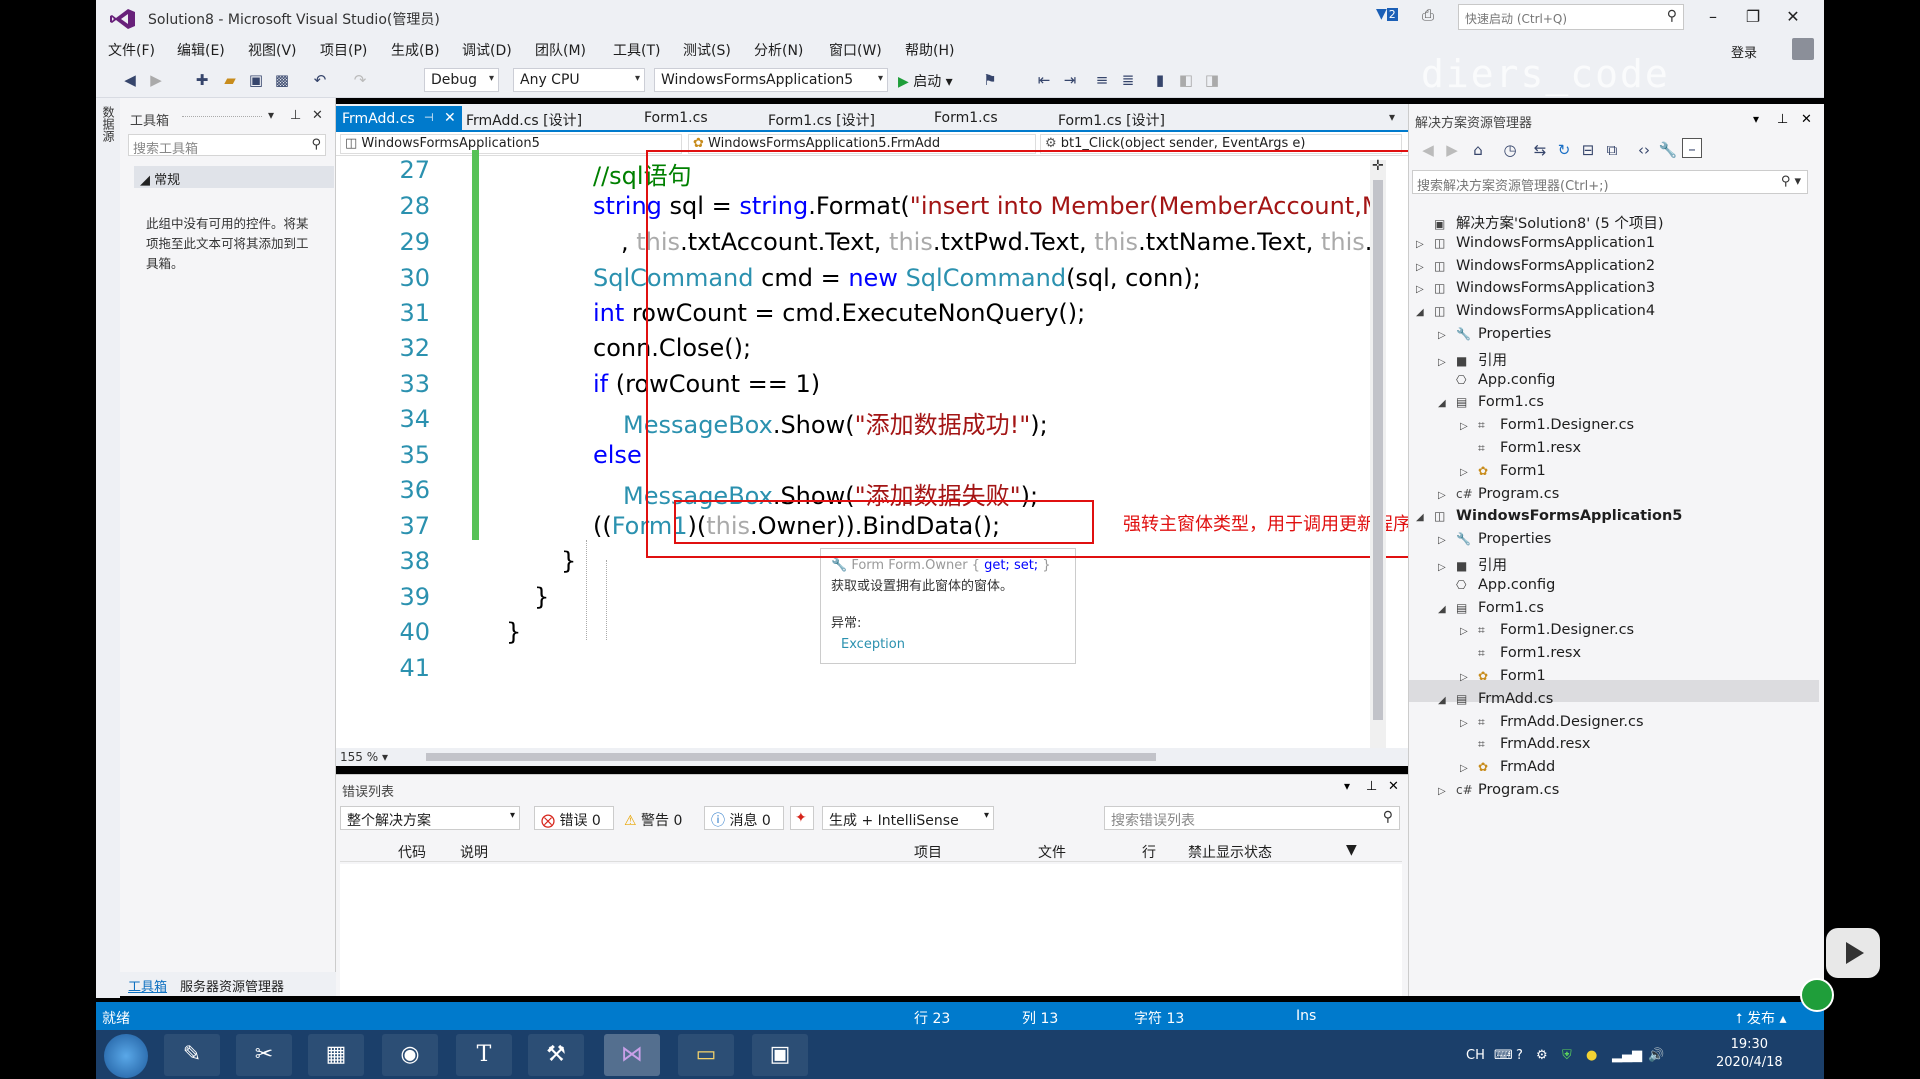  I want to click on view-code-icon: ‹›, so click(1644, 150).